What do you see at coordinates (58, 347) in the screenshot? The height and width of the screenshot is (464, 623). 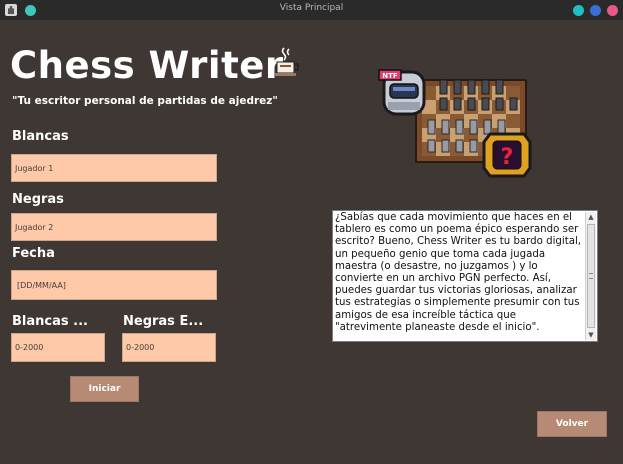 I see `elo-blancas-input: 0-2000` at bounding box center [58, 347].